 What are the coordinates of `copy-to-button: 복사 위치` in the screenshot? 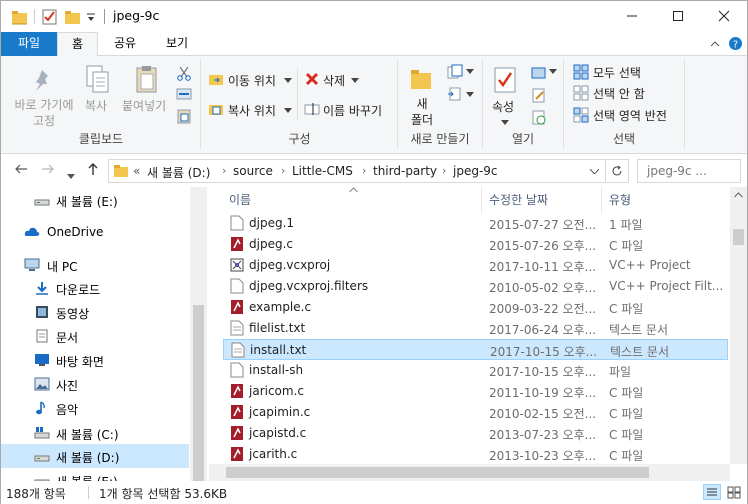 It's located at (252, 110).